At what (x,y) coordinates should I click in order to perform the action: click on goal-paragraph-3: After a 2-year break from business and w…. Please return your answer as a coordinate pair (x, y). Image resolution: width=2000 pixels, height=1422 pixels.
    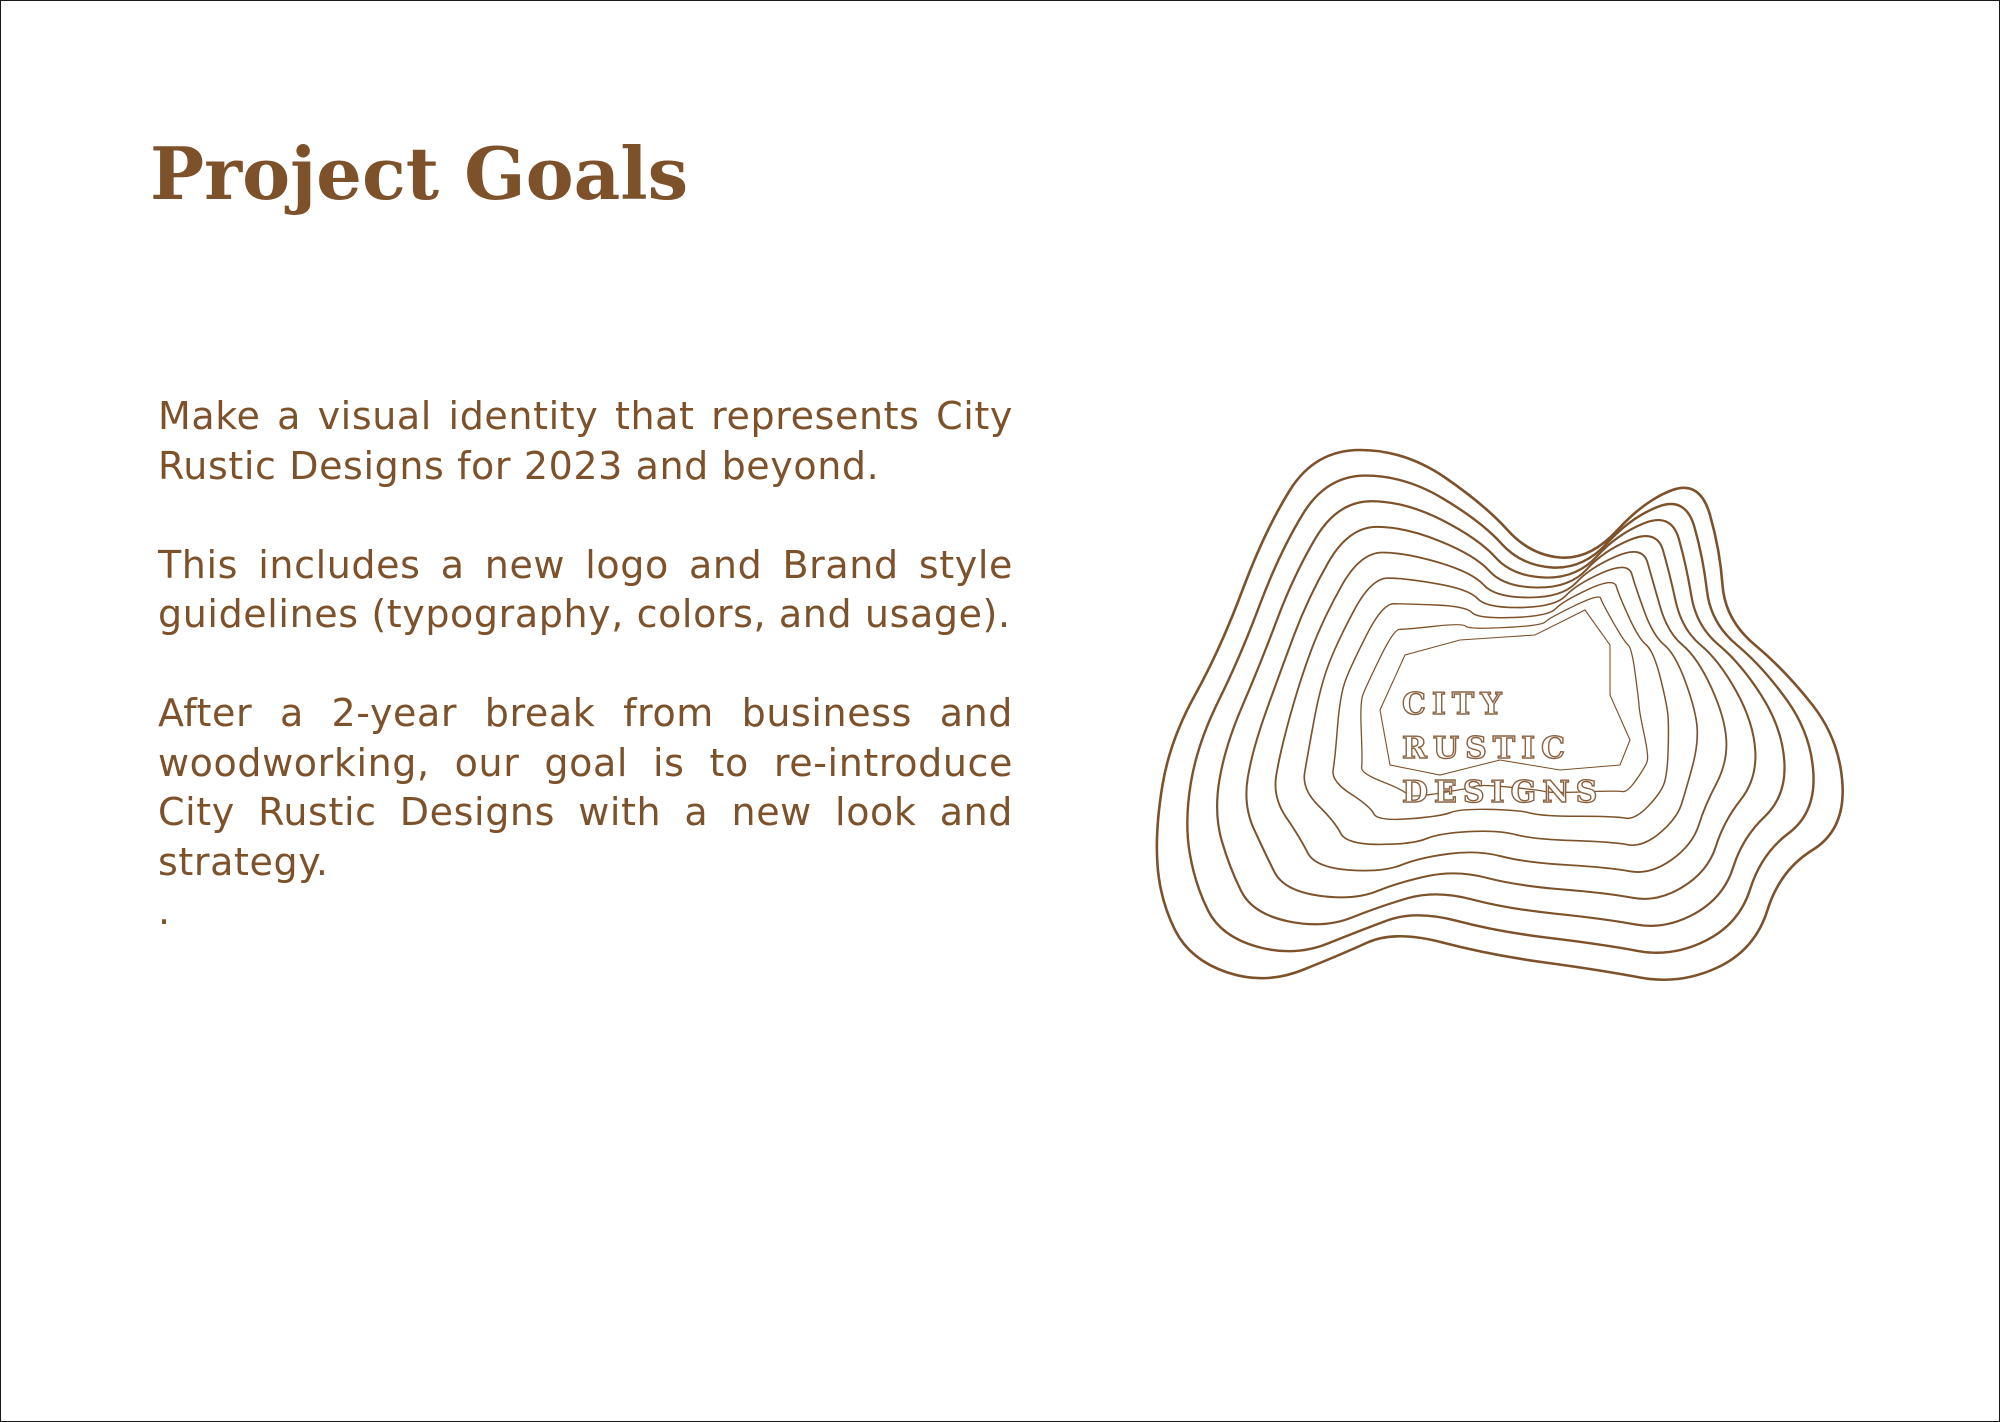
    Looking at the image, I should click on (585, 787).